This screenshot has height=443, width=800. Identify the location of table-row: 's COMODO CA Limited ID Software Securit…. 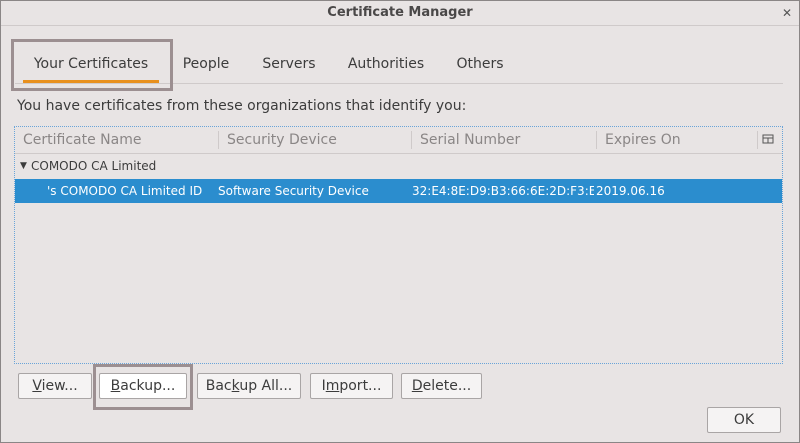
(398, 191).